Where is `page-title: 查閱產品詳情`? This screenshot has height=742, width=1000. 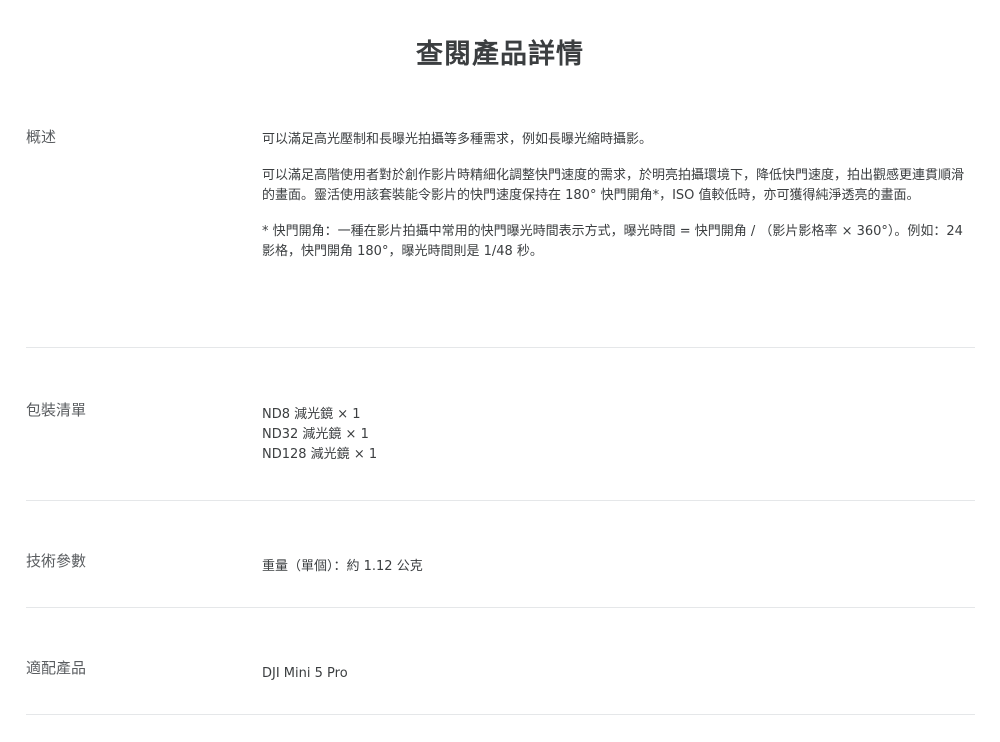
page-title: 查閱產品詳情 is located at coordinates (500, 55).